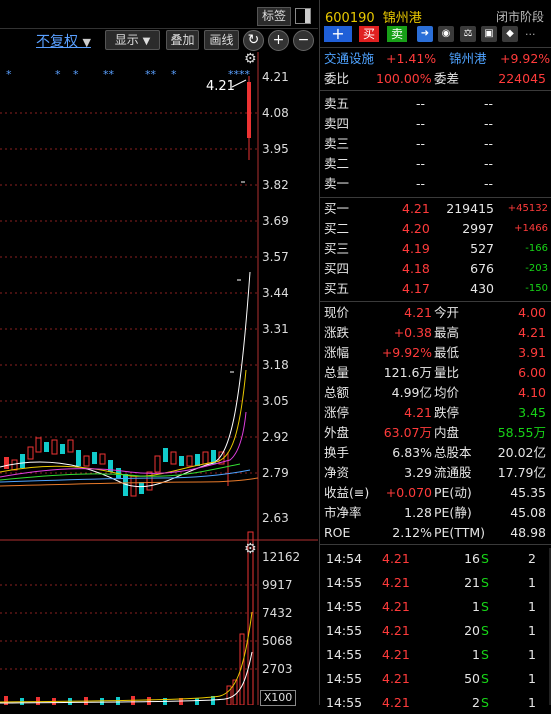  I want to click on buy-order-row: 买四 4.18 676 -203, so click(435, 269).